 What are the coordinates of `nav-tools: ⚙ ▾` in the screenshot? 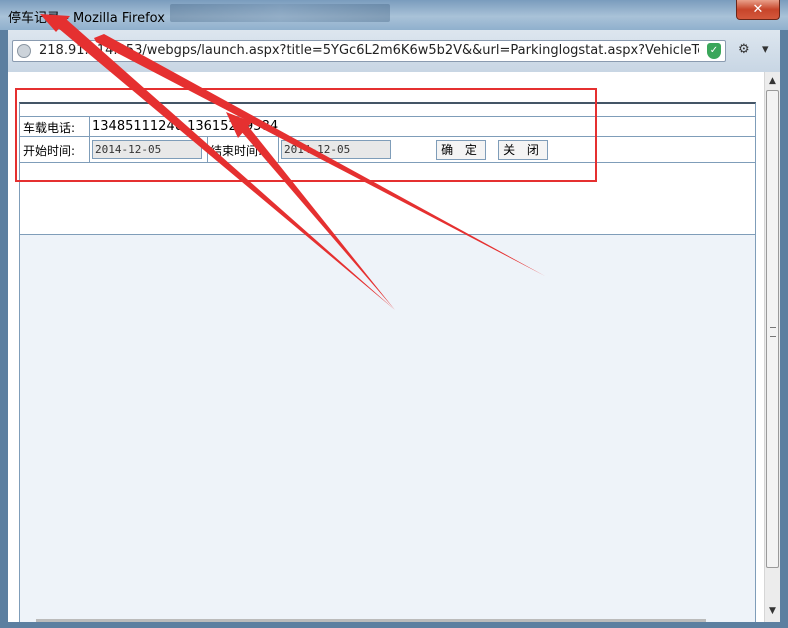 It's located at (756, 51).